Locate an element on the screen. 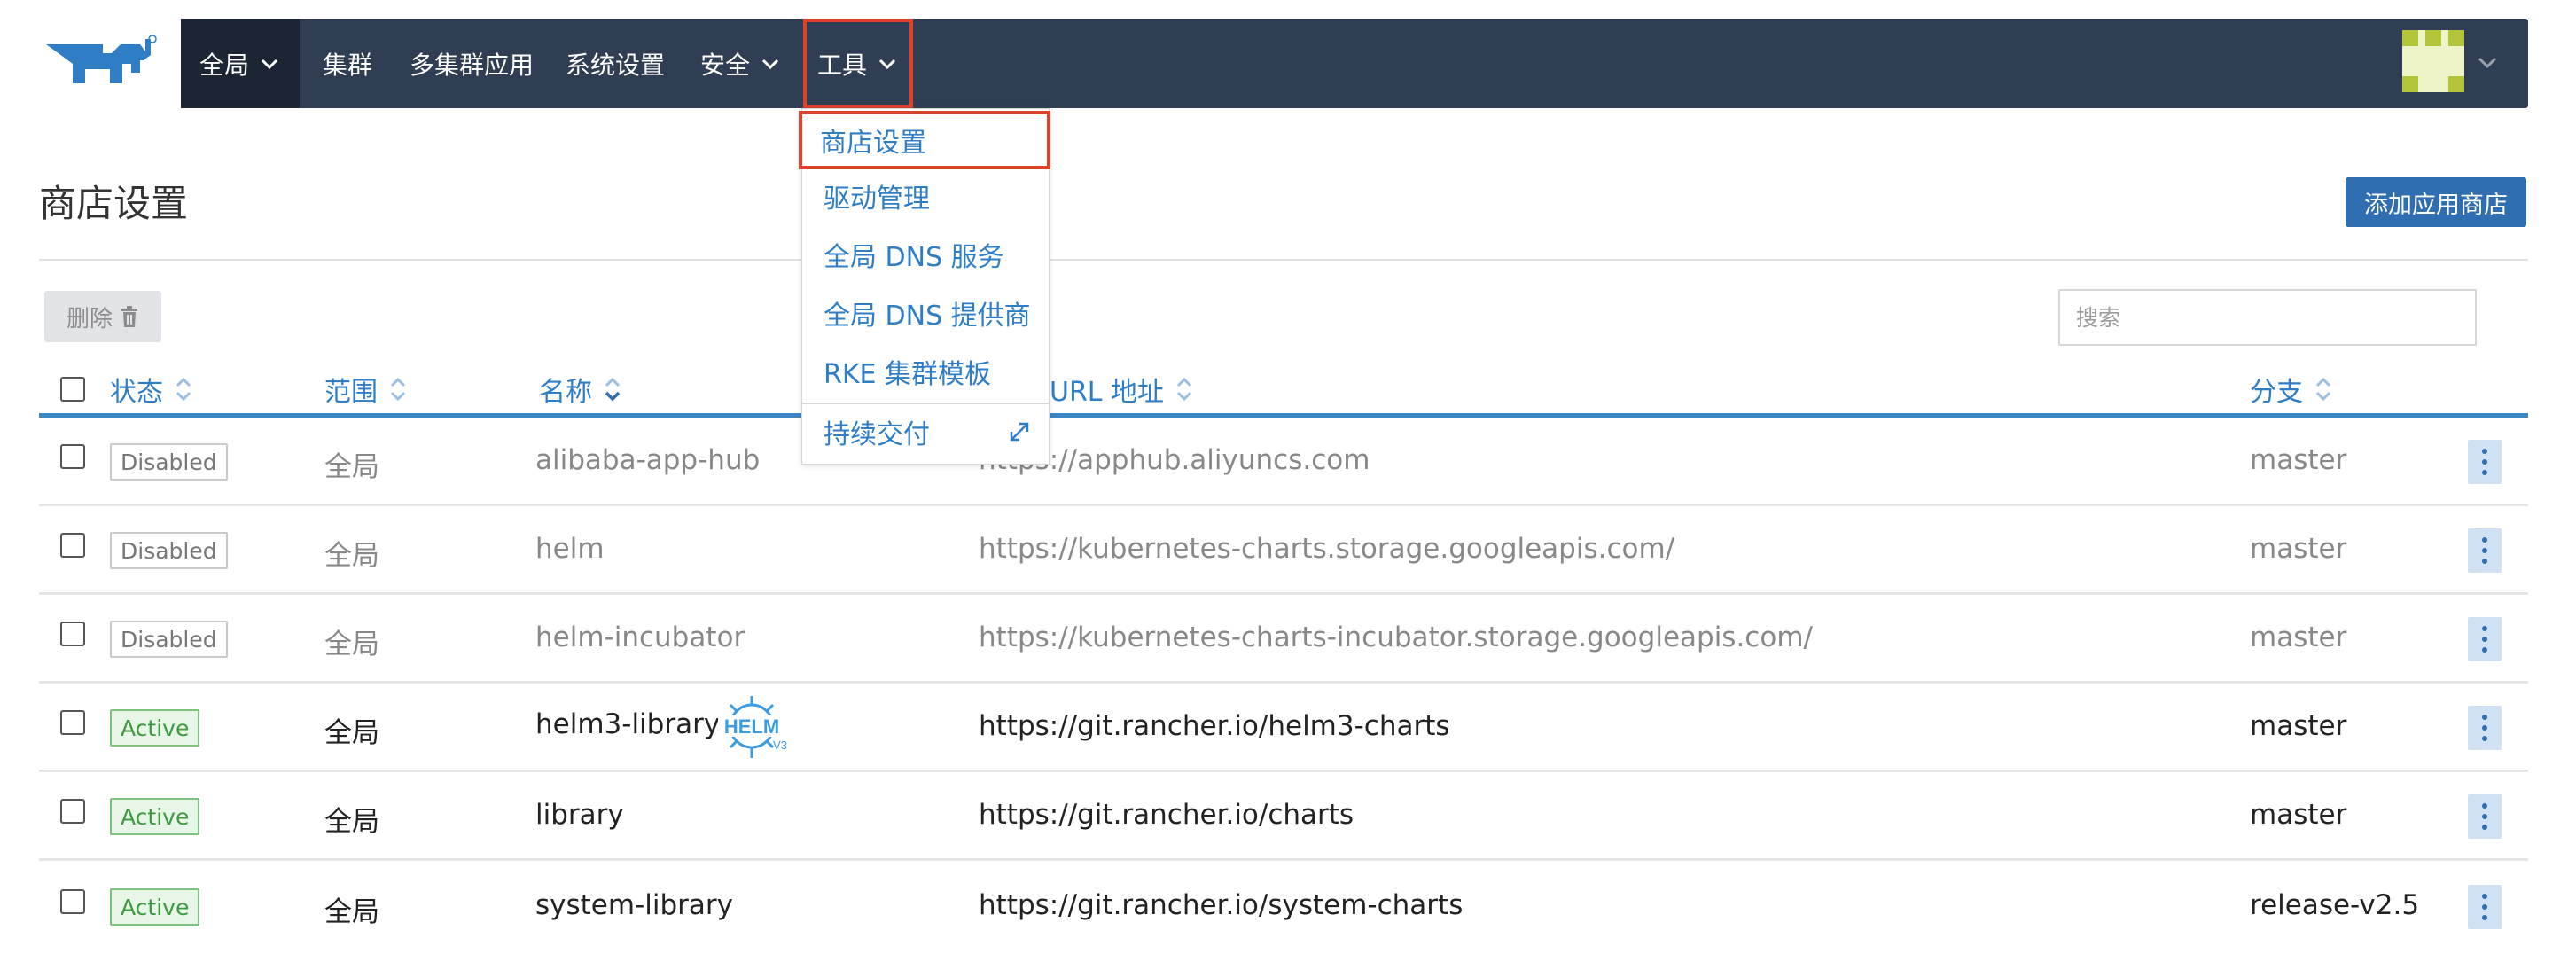  nav-settings: 系统设置 is located at coordinates (615, 63).